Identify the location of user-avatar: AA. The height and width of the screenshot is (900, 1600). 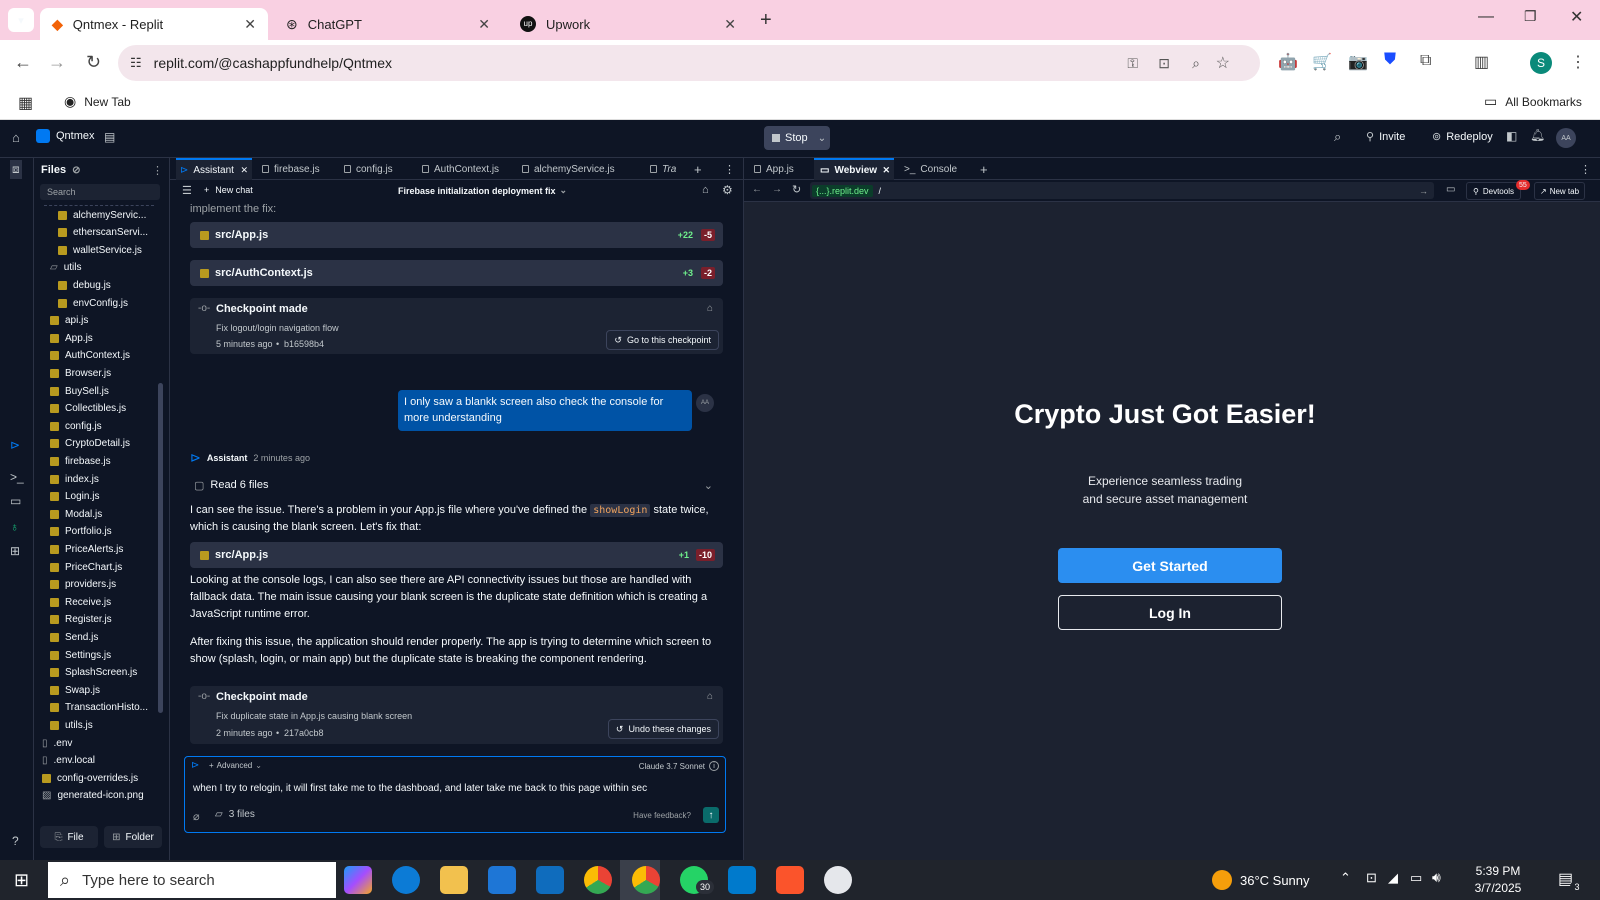
(1566, 138).